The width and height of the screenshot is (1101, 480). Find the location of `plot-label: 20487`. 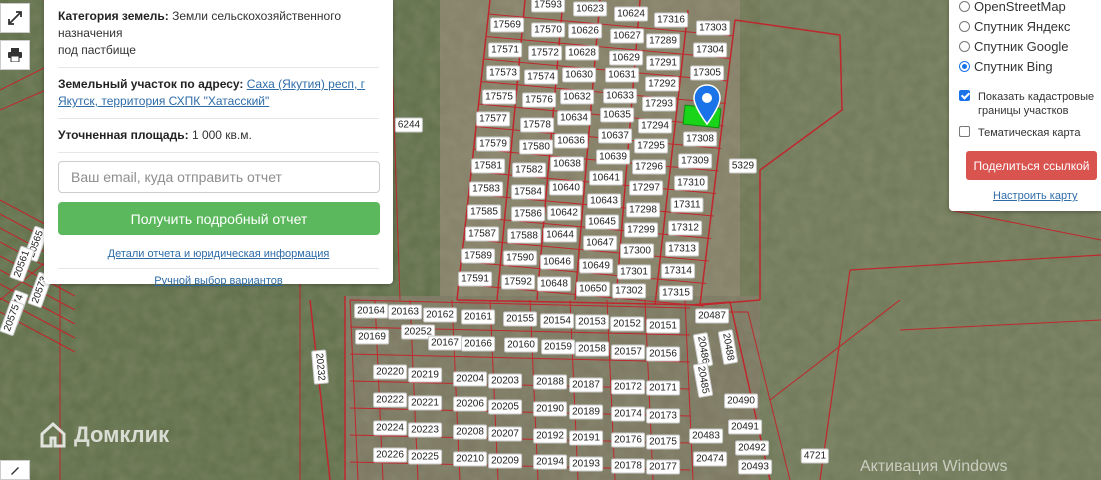

plot-label: 20487 is located at coordinates (712, 316).